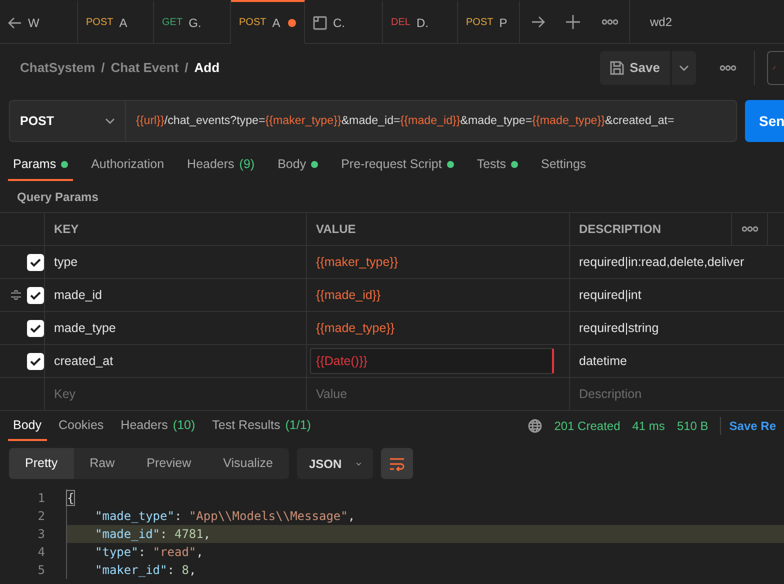  Describe the element at coordinates (41, 463) in the screenshot. I see `view-tab: Pretty` at that location.